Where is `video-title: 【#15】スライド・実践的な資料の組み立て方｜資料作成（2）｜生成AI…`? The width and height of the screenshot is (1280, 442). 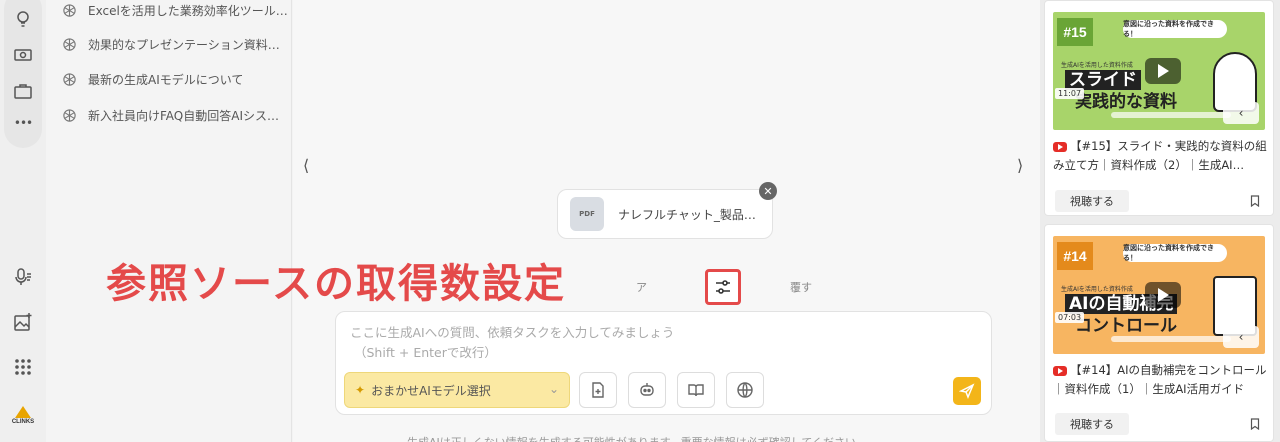 video-title: 【#15】スライド・実践的な資料の組み立て方｜資料作成（2）｜生成AI… is located at coordinates (1162, 156).